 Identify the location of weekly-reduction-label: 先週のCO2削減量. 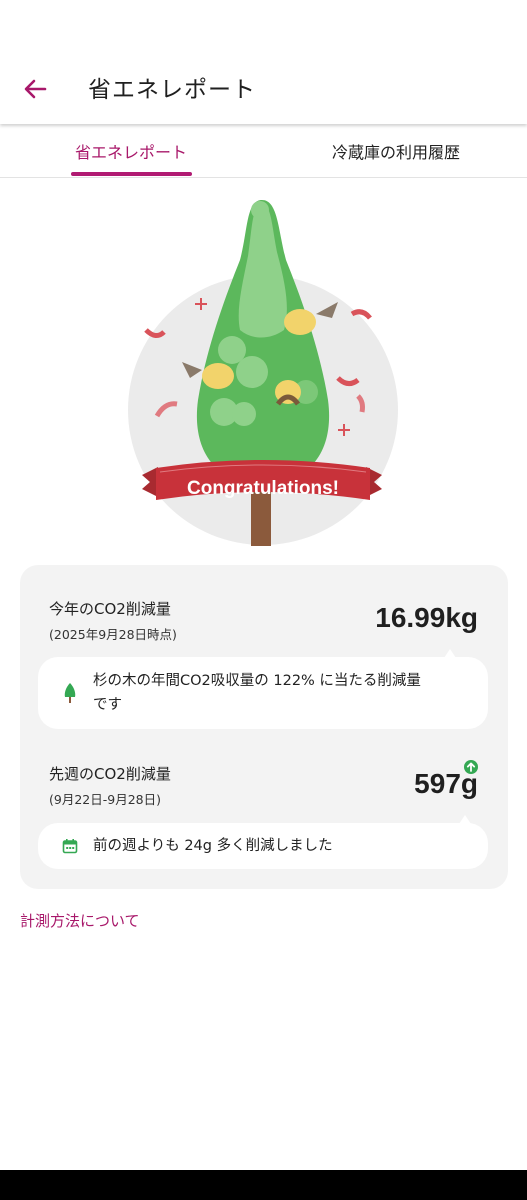
(110, 774).